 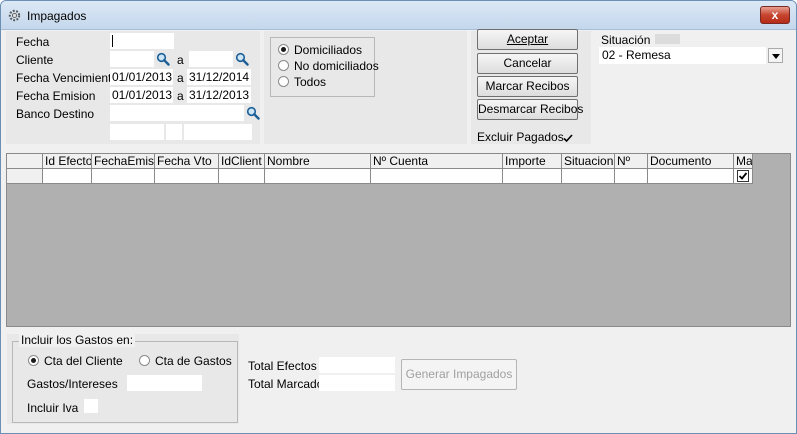 What do you see at coordinates (180, 96) in the screenshot?
I see `emision-a-label: a` at bounding box center [180, 96].